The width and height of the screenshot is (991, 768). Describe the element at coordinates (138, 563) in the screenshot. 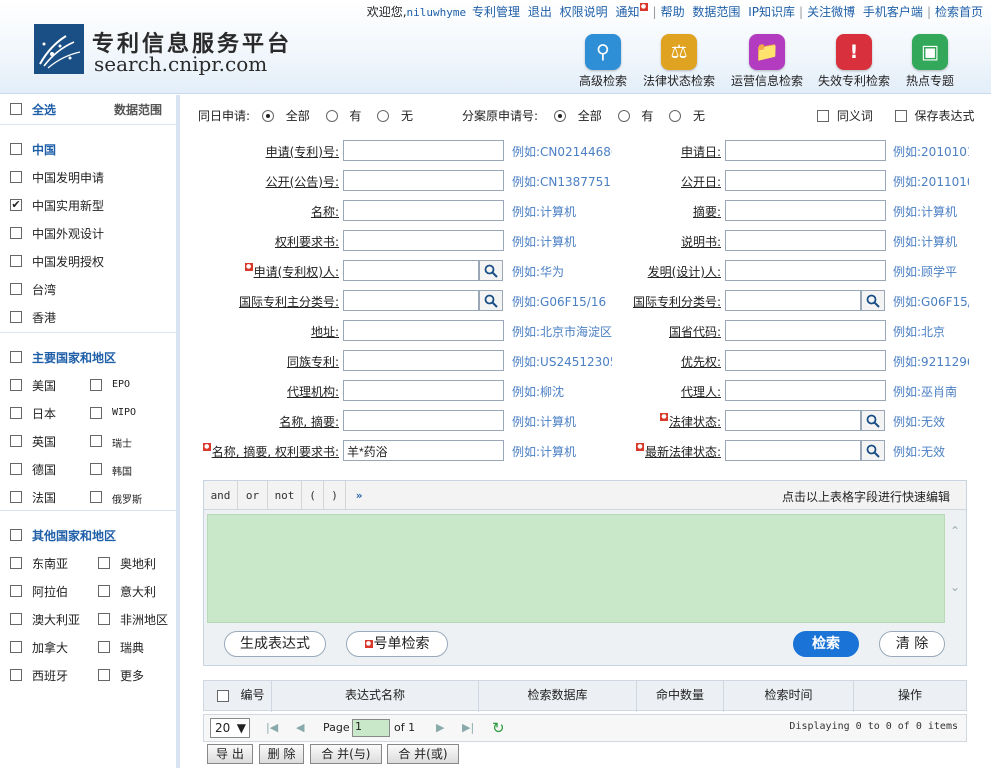

I see `other-right-label: 奥地利` at that location.